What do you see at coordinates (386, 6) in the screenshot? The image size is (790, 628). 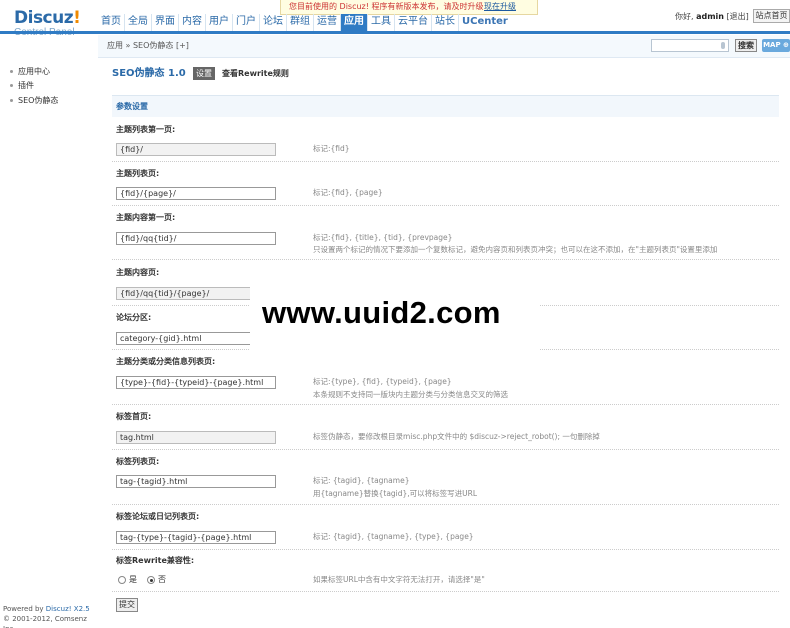 I see `upgrade-notice-text: 您目前使用的 Discuz! 程序有新版本发布，请及时升级` at bounding box center [386, 6].